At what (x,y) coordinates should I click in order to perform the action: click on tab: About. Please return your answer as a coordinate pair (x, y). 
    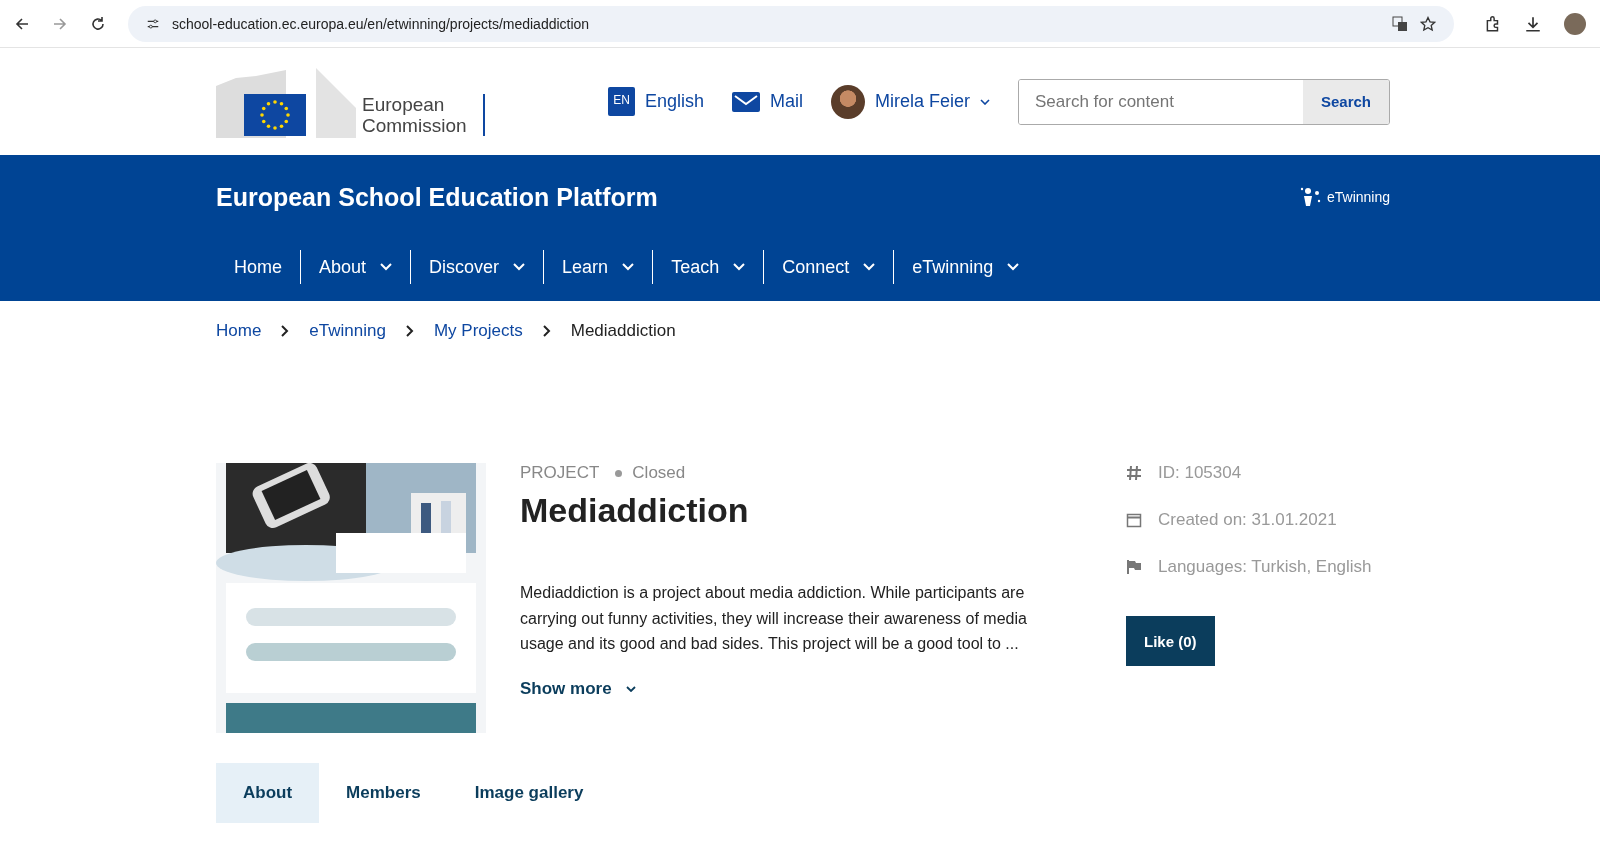
    Looking at the image, I should click on (268, 793).